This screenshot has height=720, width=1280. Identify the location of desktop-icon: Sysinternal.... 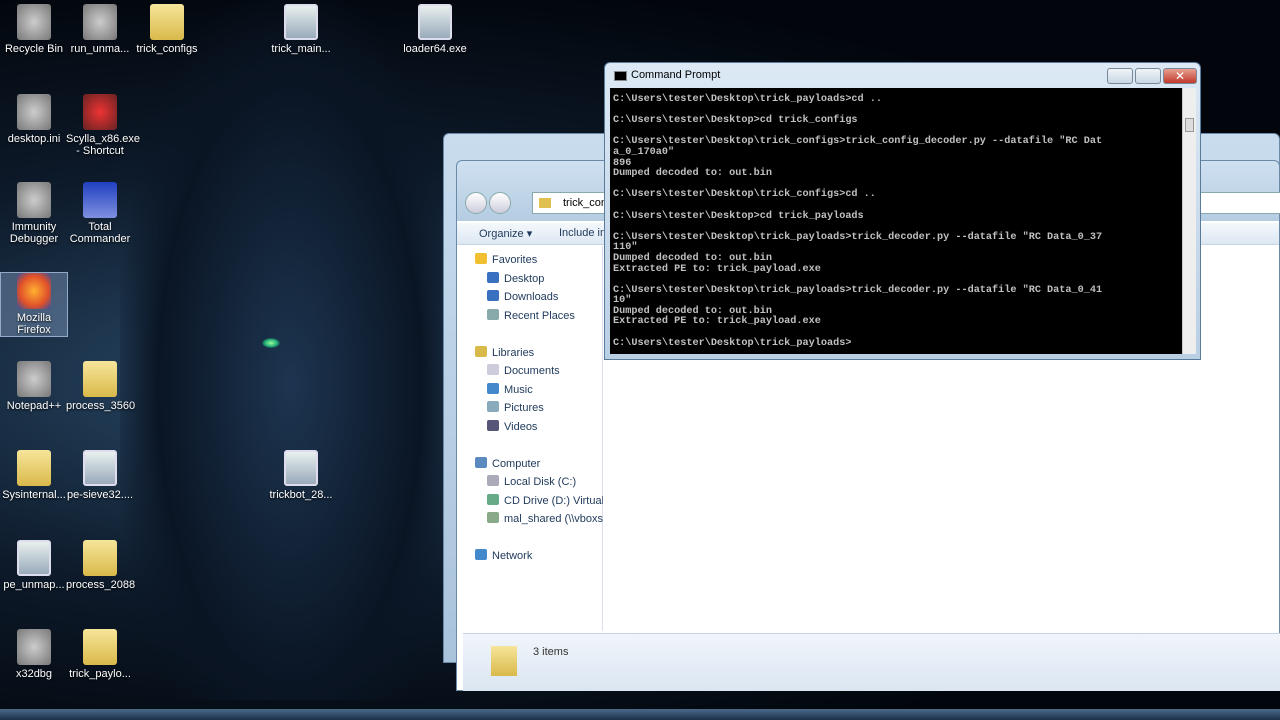
(34, 475).